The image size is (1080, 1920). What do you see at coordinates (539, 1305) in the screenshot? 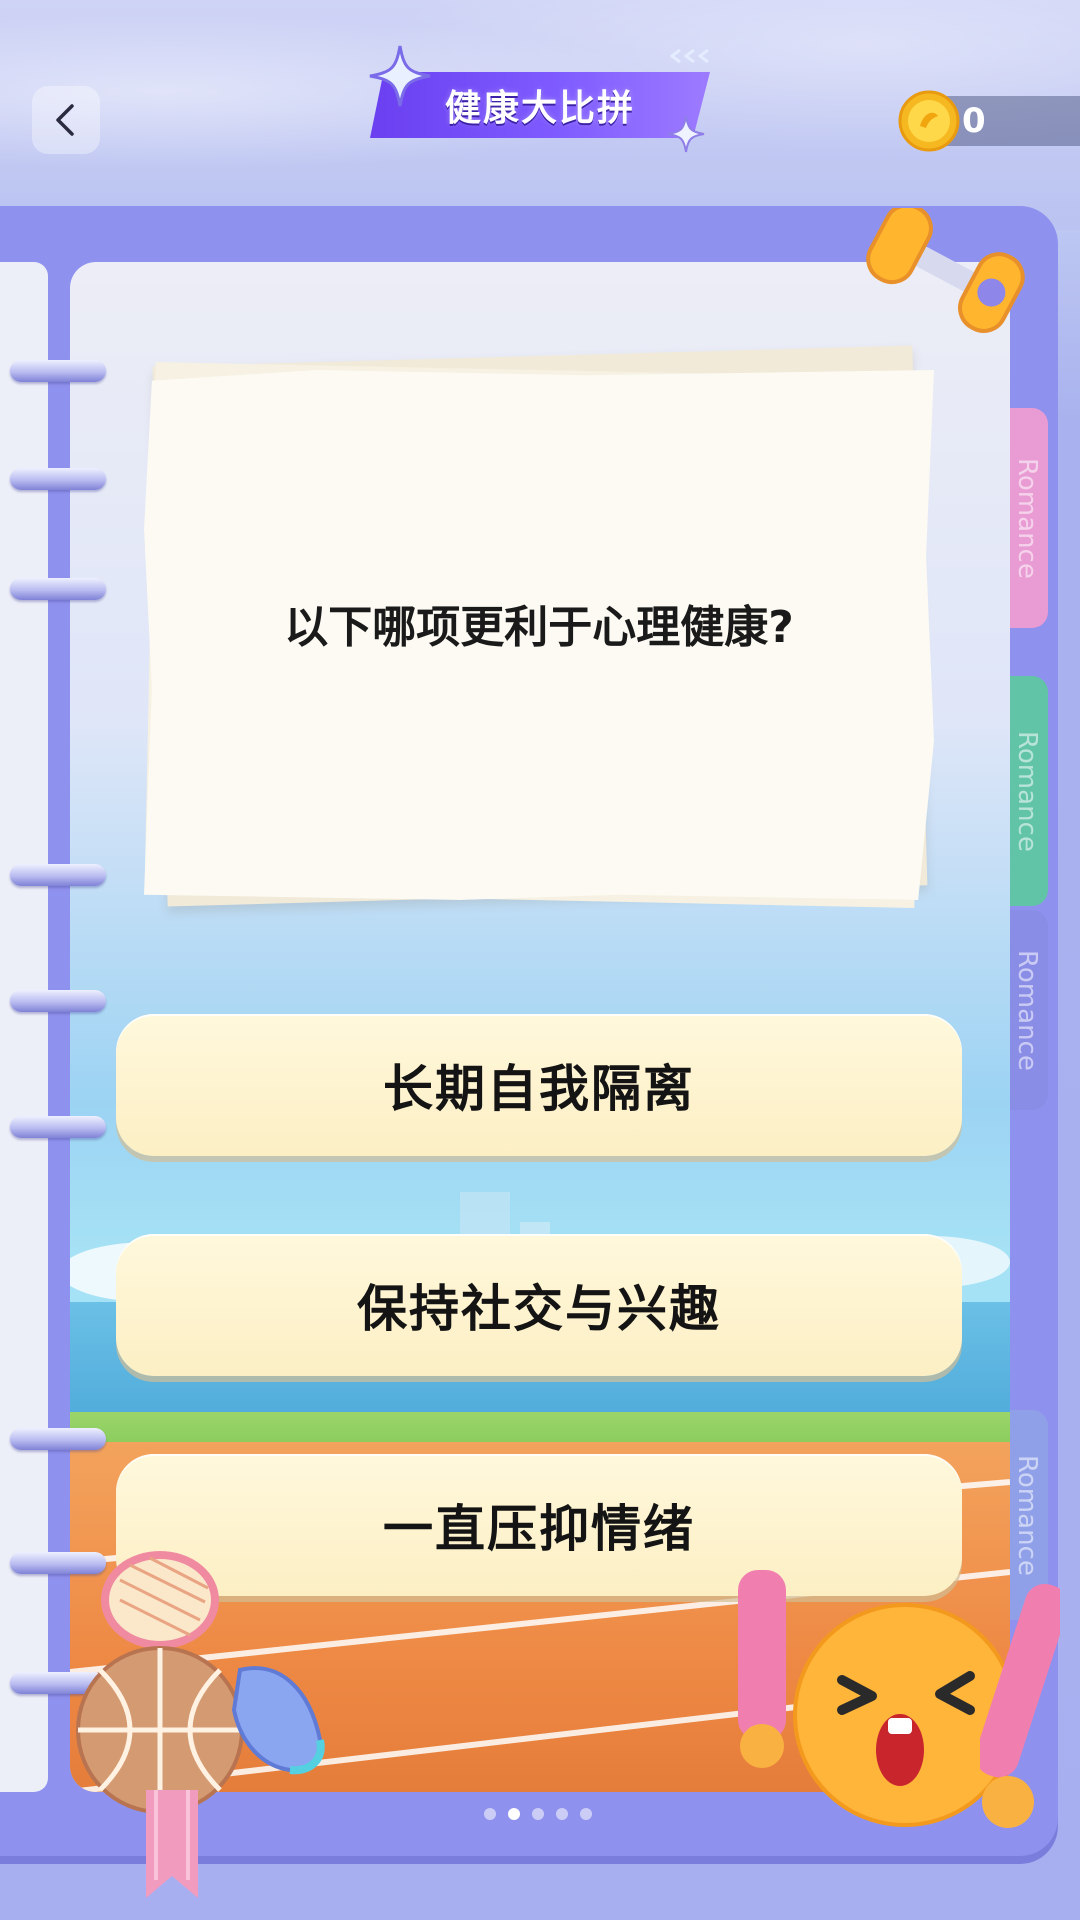
I see `answer-option-2: 保持社交与兴趣` at bounding box center [539, 1305].